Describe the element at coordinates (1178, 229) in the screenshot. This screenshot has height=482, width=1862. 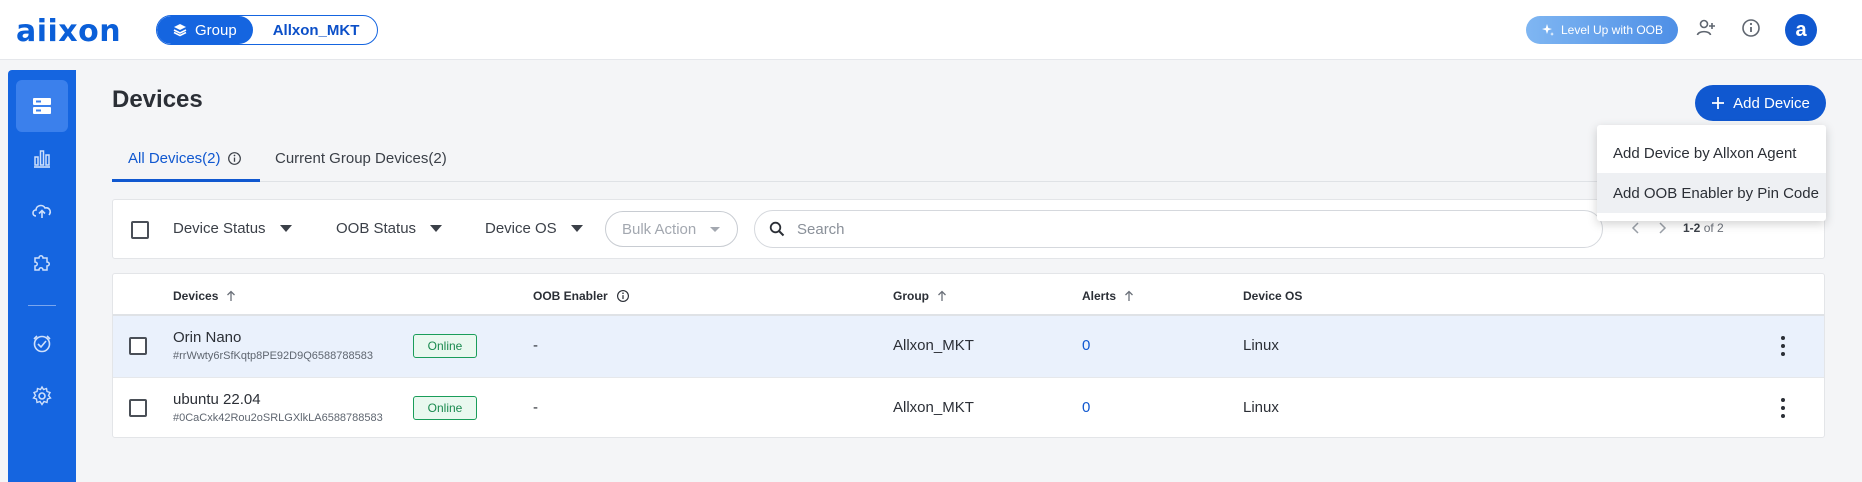
I see `search-input: Search` at that location.